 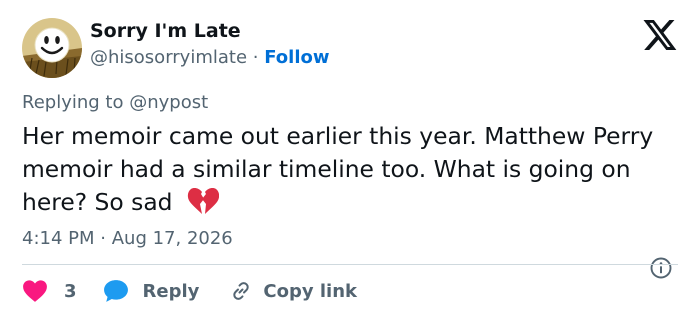 I want to click on follow-button: Follow, so click(x=296, y=57).